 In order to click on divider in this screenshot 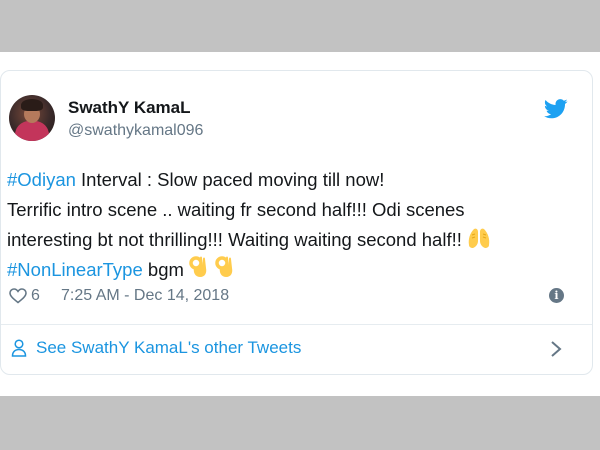, I will do `click(296, 324)`.